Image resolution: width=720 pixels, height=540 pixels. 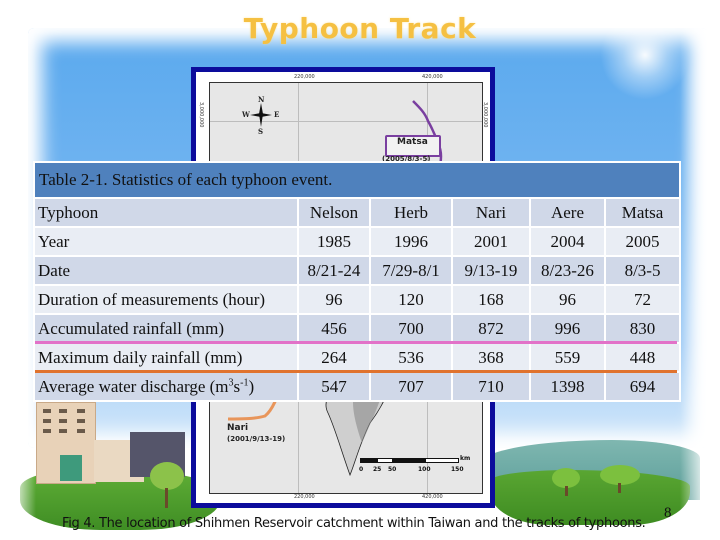 I want to click on row-label: Accumulated rainfall (mm), so click(x=166, y=328).